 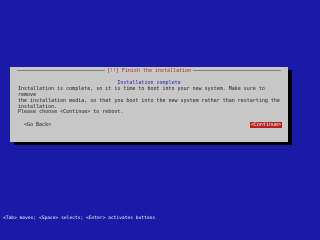 What do you see at coordinates (60, 70) in the screenshot?
I see `title-rule-left` at bounding box center [60, 70].